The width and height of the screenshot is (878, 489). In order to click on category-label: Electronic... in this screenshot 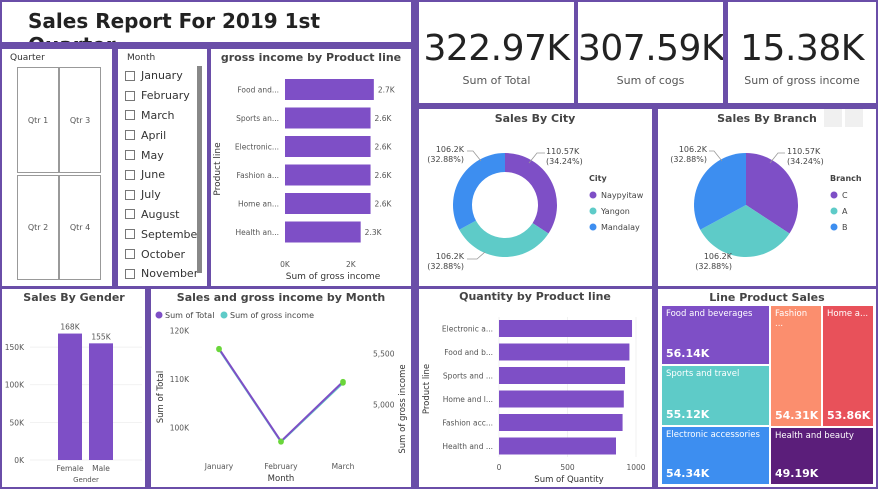, I will do `click(257, 147)`.